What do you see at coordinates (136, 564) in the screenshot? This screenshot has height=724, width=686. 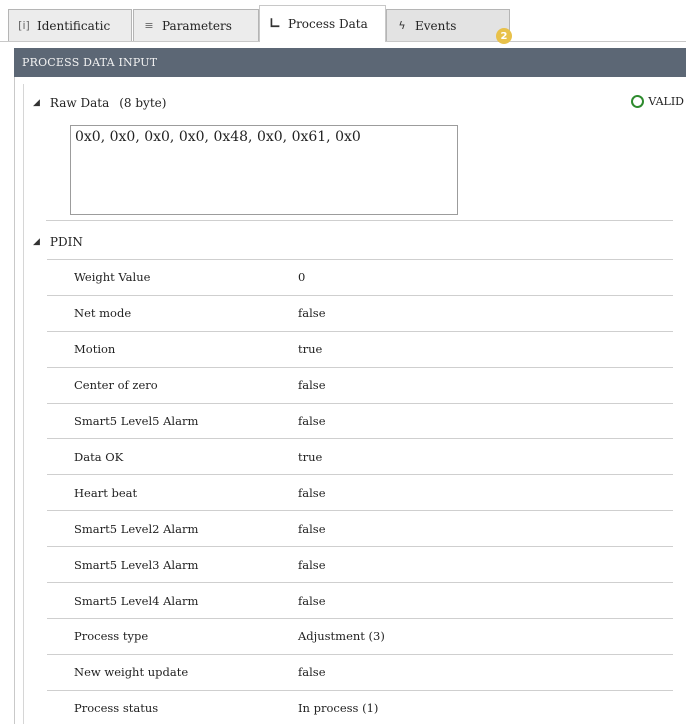 I see `row-name: Smart5 Level3 Alarm` at bounding box center [136, 564].